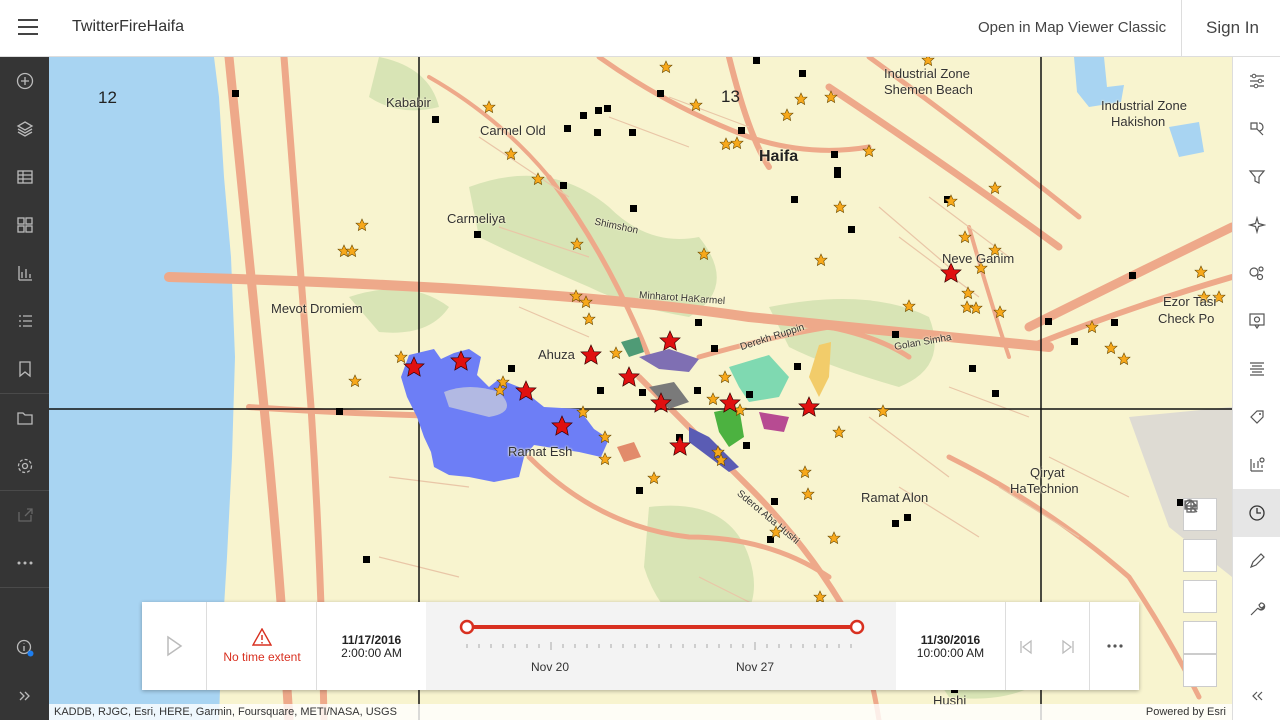 This screenshot has width=1280, height=720. What do you see at coordinates (1026, 647) in the screenshot?
I see `previous-icon` at bounding box center [1026, 647].